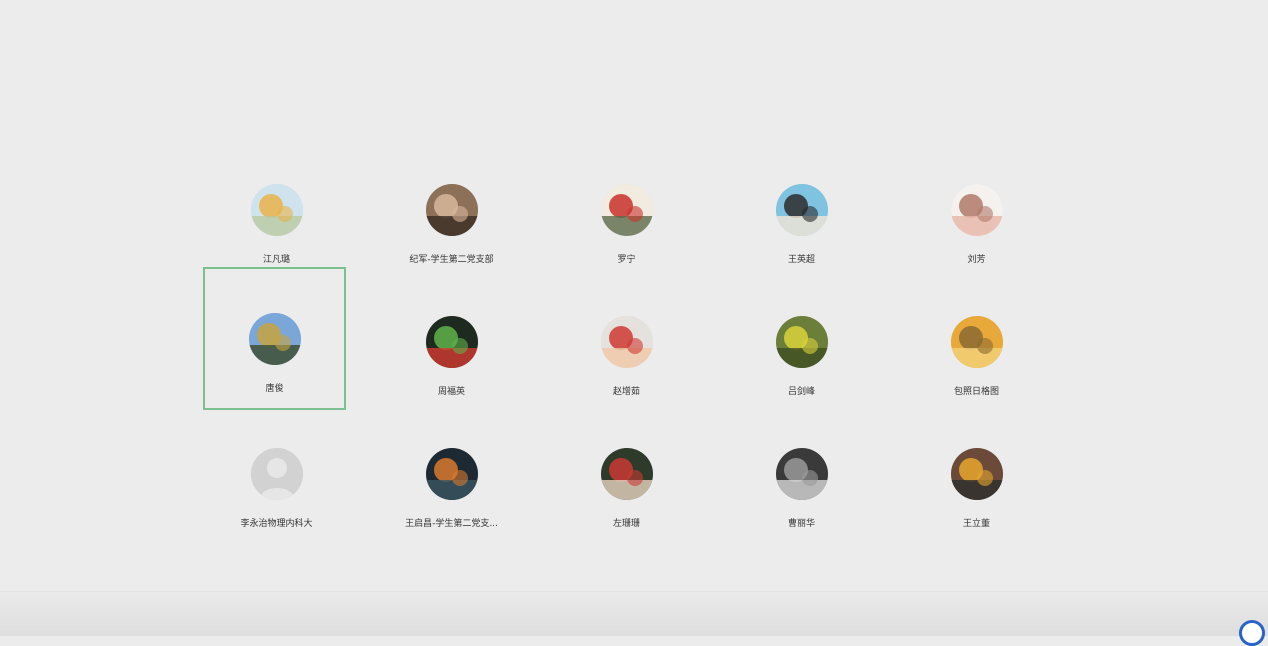 Image resolution: width=1268 pixels, height=646 pixels. I want to click on contact-name: 李永治物理内科大, so click(276, 524).